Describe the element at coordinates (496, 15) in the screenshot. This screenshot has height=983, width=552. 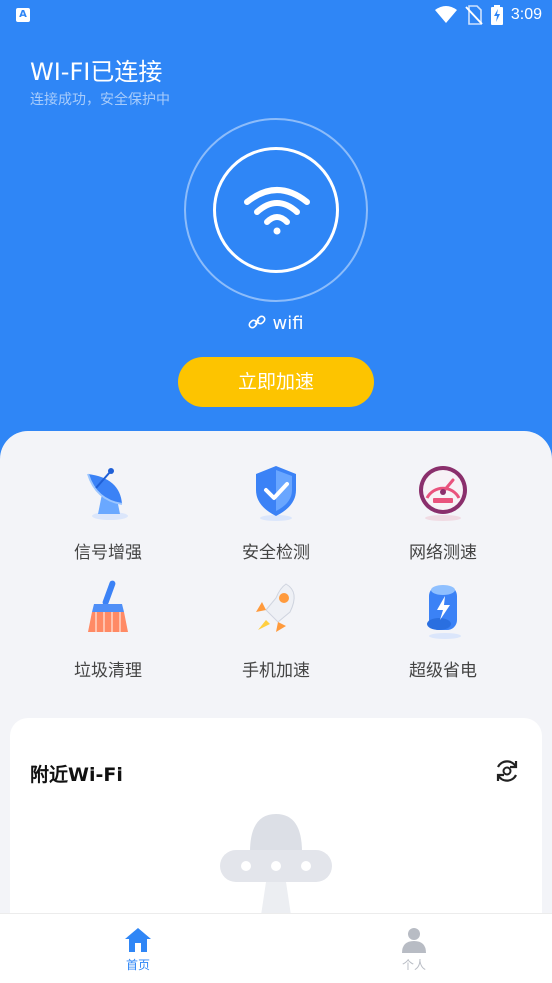
I see `battery-charging-icon` at that location.